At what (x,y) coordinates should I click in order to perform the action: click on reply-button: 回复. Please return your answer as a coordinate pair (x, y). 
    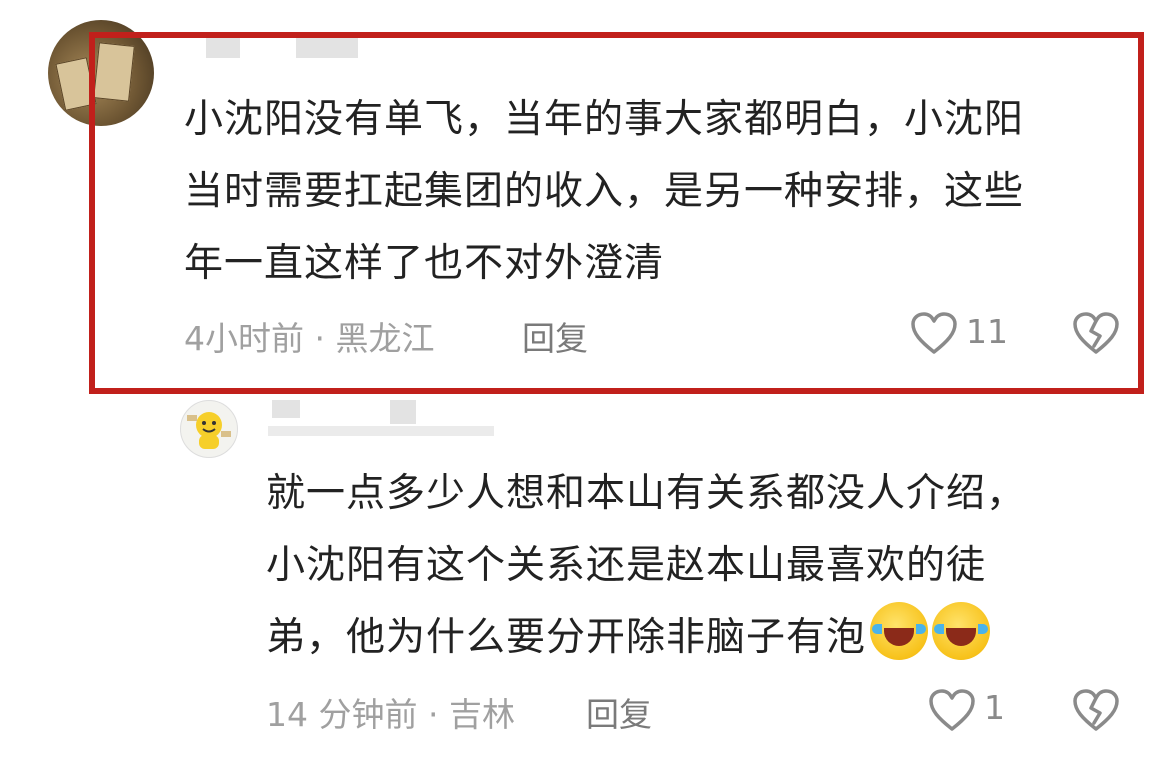
    Looking at the image, I should click on (619, 712).